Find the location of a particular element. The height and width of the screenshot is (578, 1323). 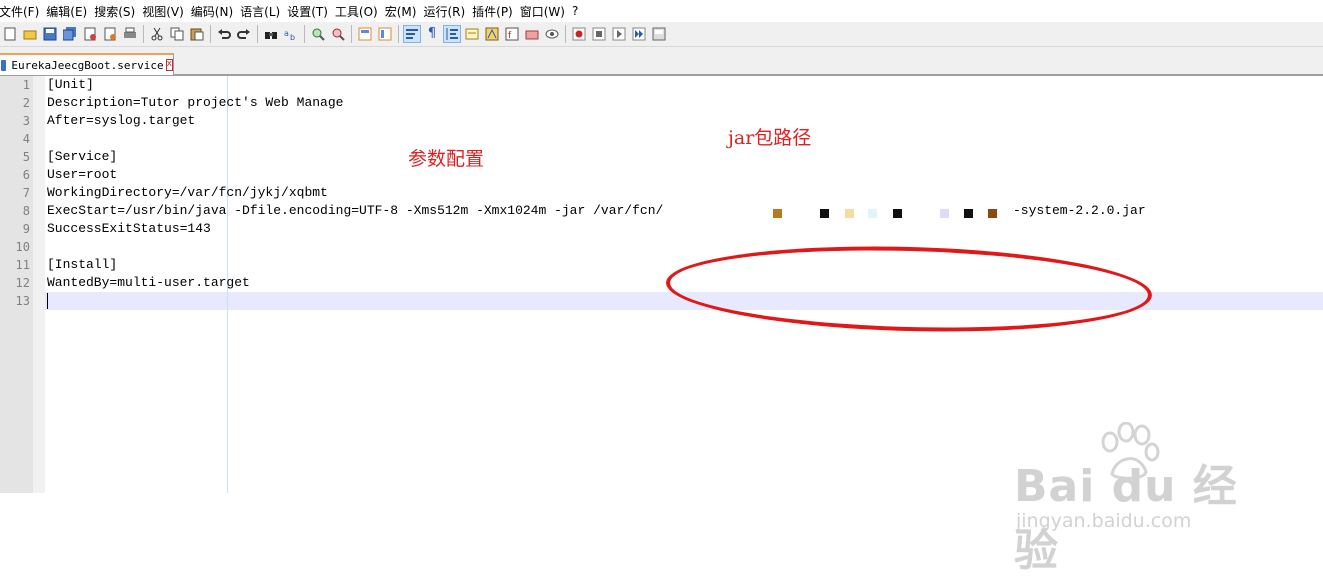

line-number: 12 is located at coordinates (22, 283).